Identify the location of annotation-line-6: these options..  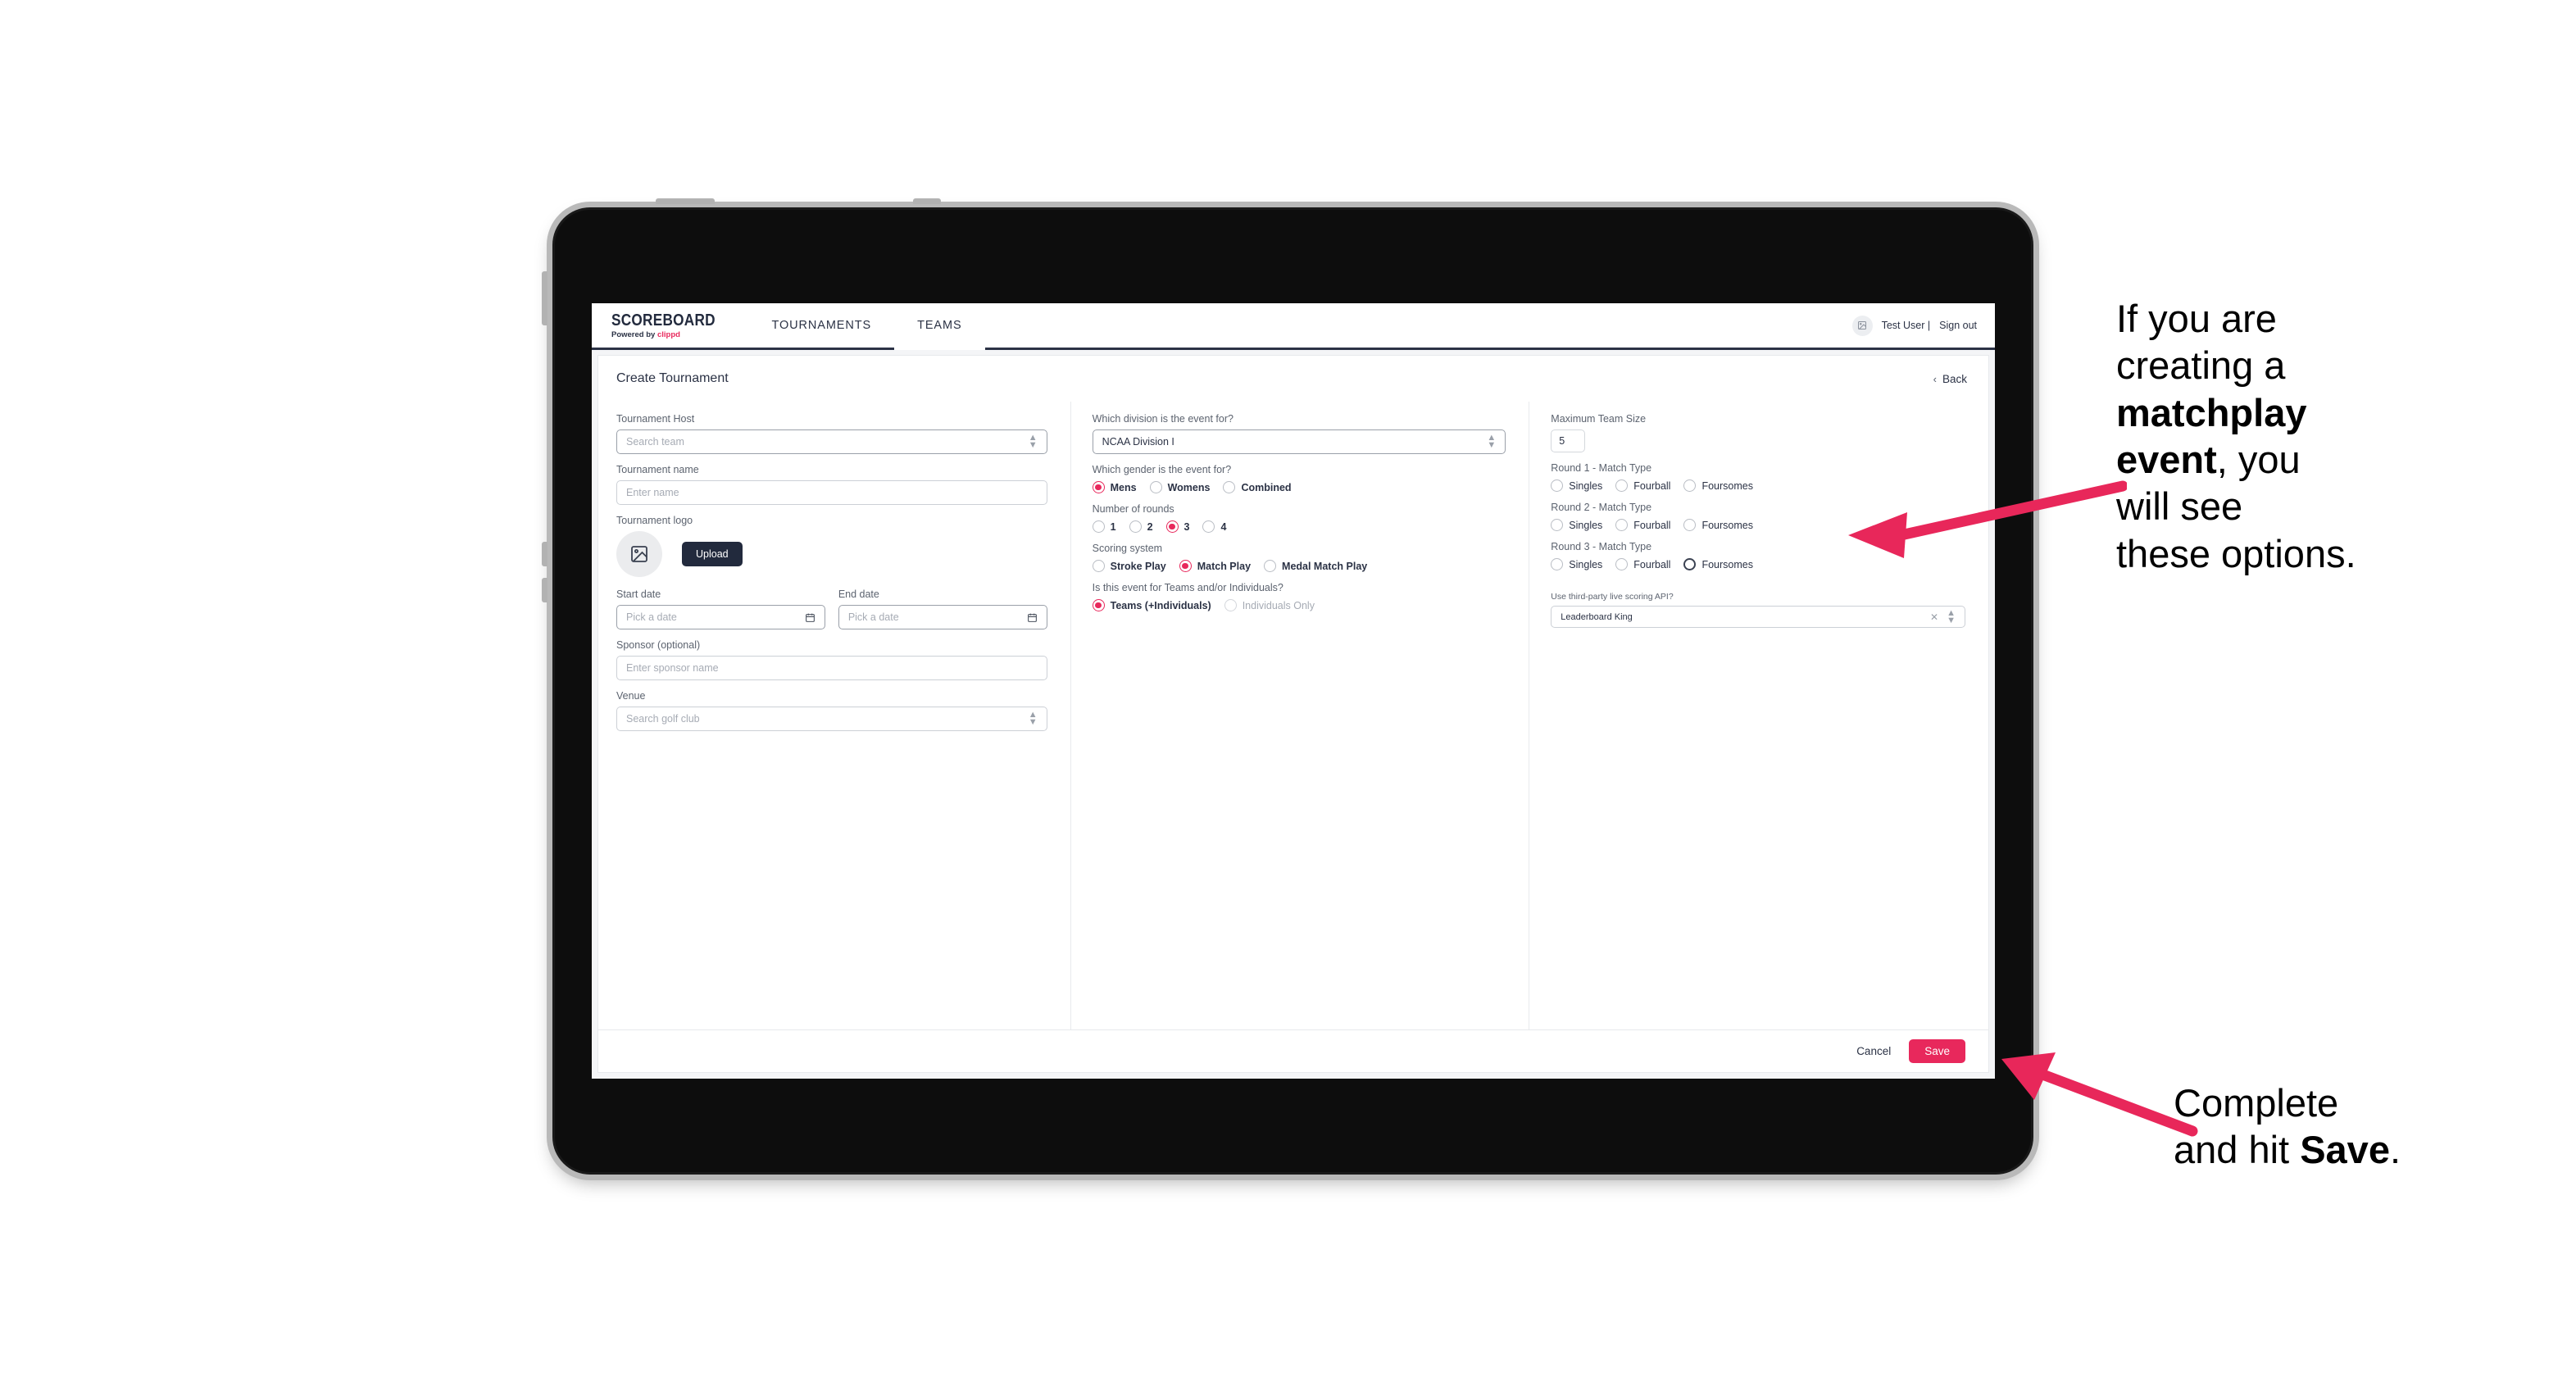
(2236, 553).